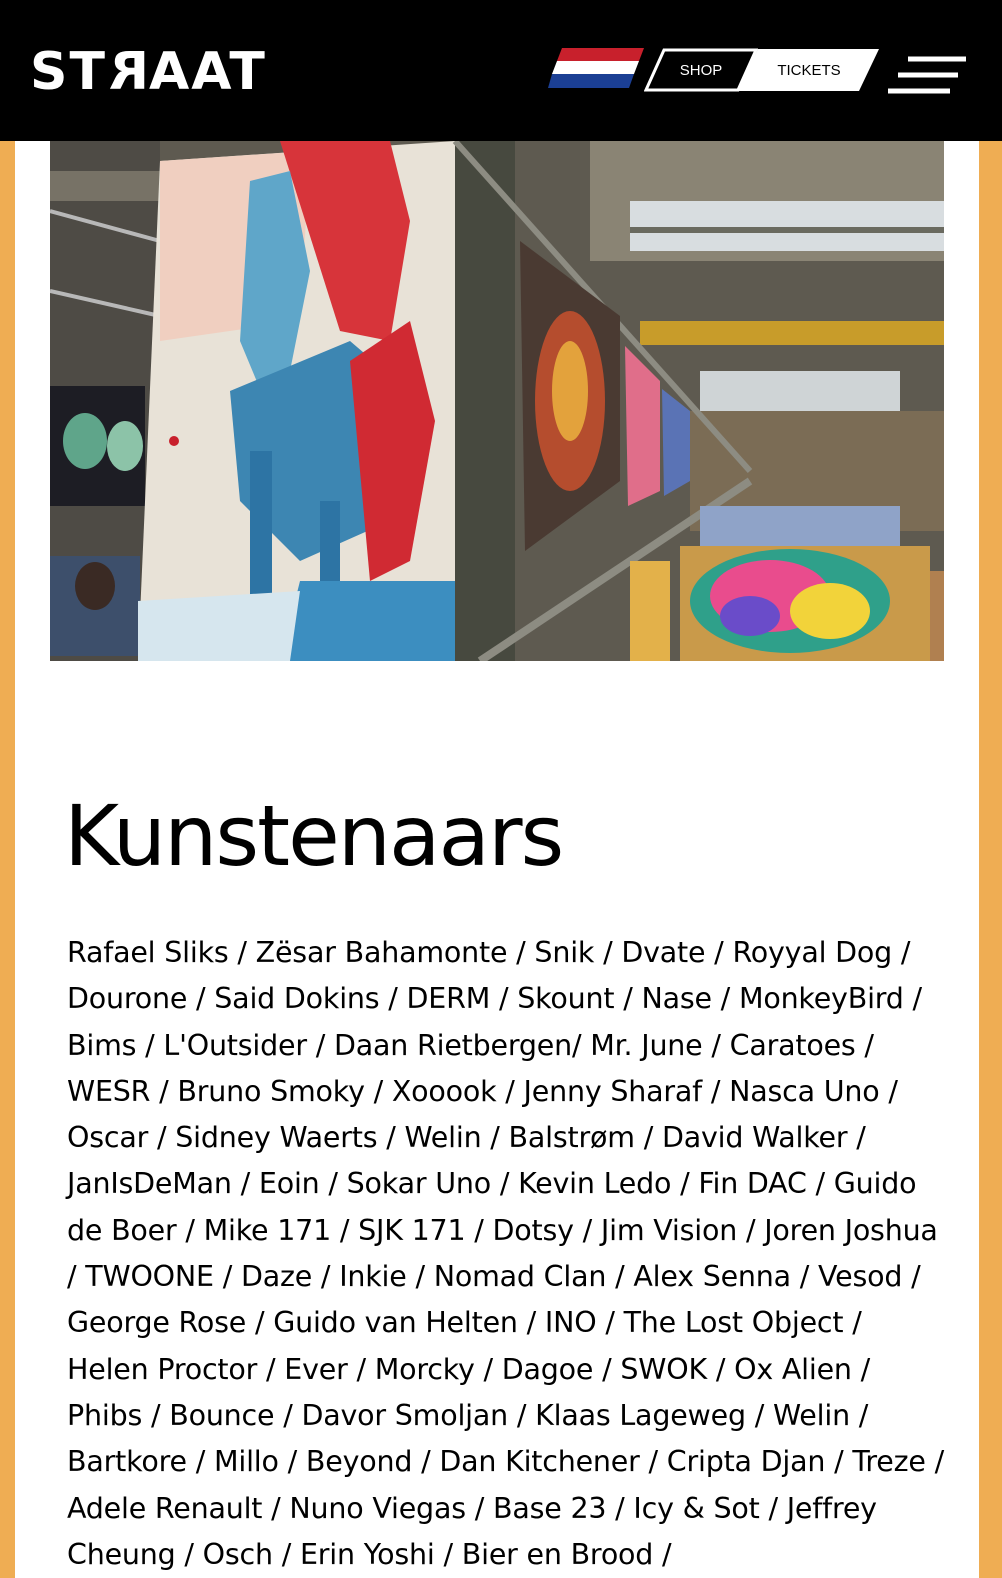 This screenshot has height=1578, width=1002. Describe the element at coordinates (501, 70) in the screenshot. I see `site-header: ST R AAT SHOP TICKETS` at that location.